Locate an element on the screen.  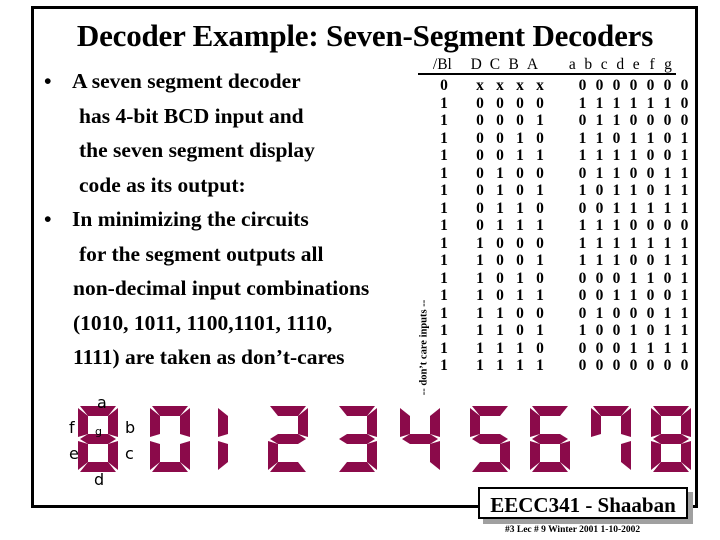
bullet-text: for the segment outputs all is located at coordinates (201, 253).